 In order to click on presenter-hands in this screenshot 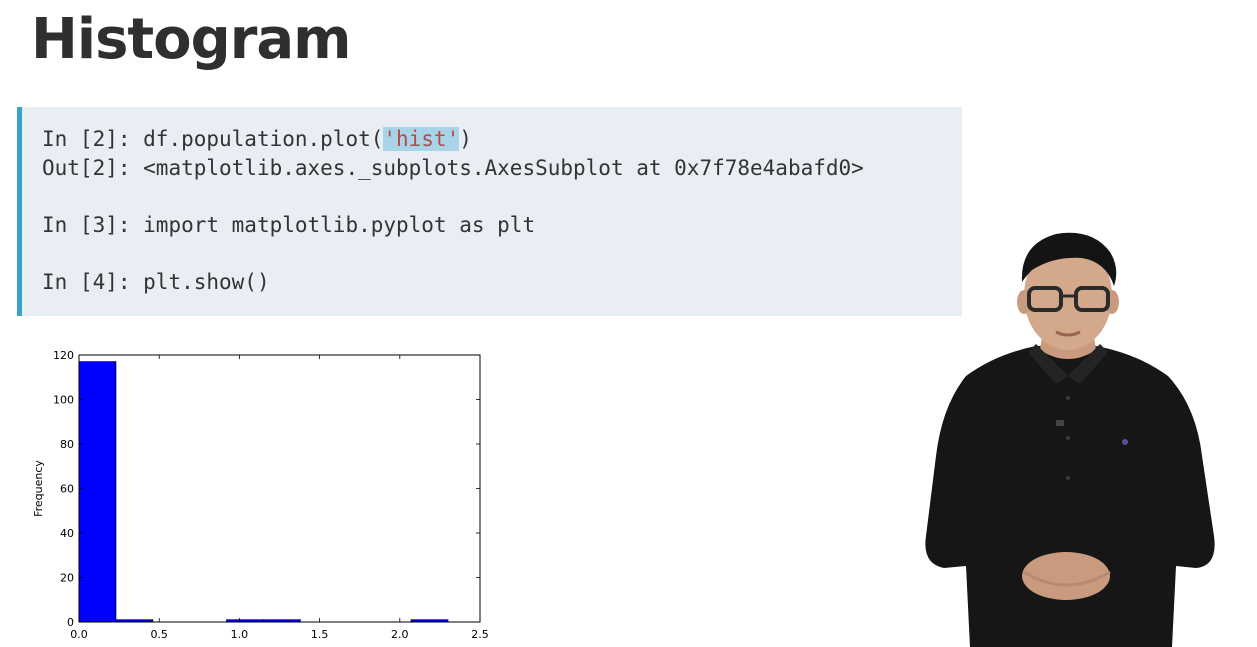, I will do `click(1066, 576)`.